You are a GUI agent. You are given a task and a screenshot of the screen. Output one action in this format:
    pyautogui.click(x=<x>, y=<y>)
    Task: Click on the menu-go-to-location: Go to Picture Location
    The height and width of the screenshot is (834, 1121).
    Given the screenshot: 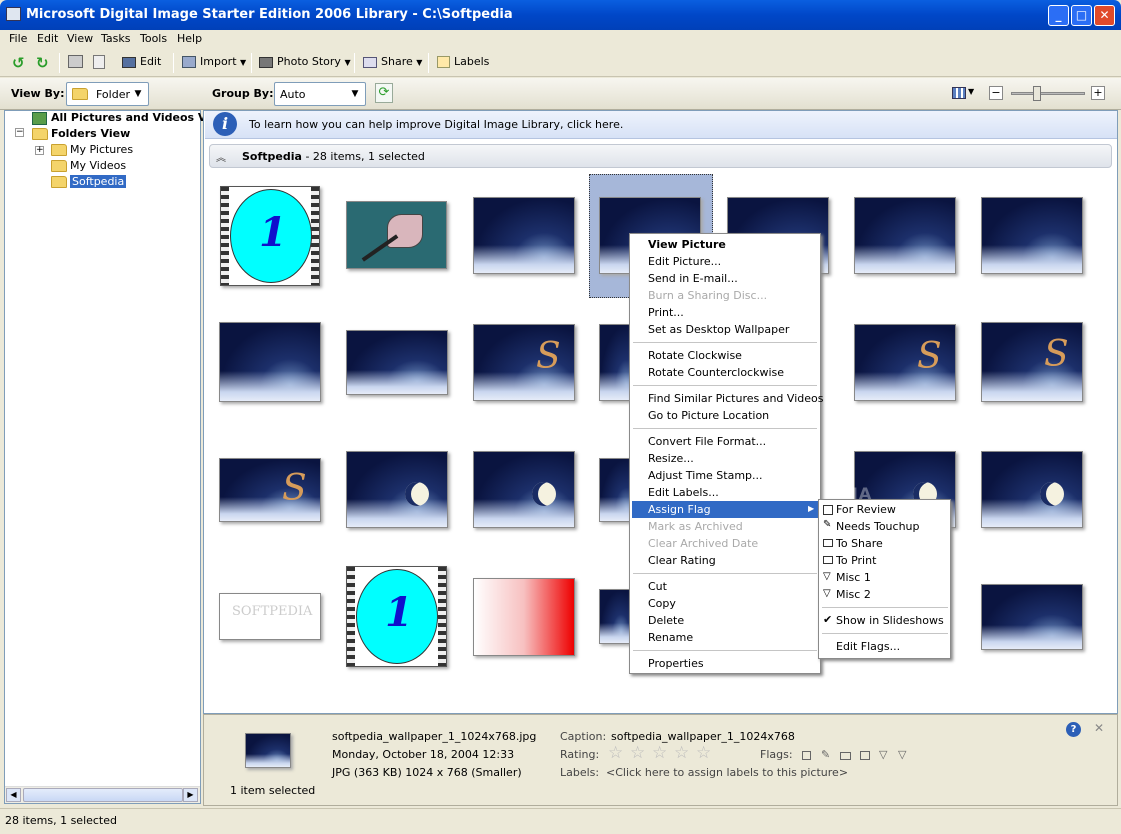 What is the action you would take?
    pyautogui.click(x=708, y=415)
    